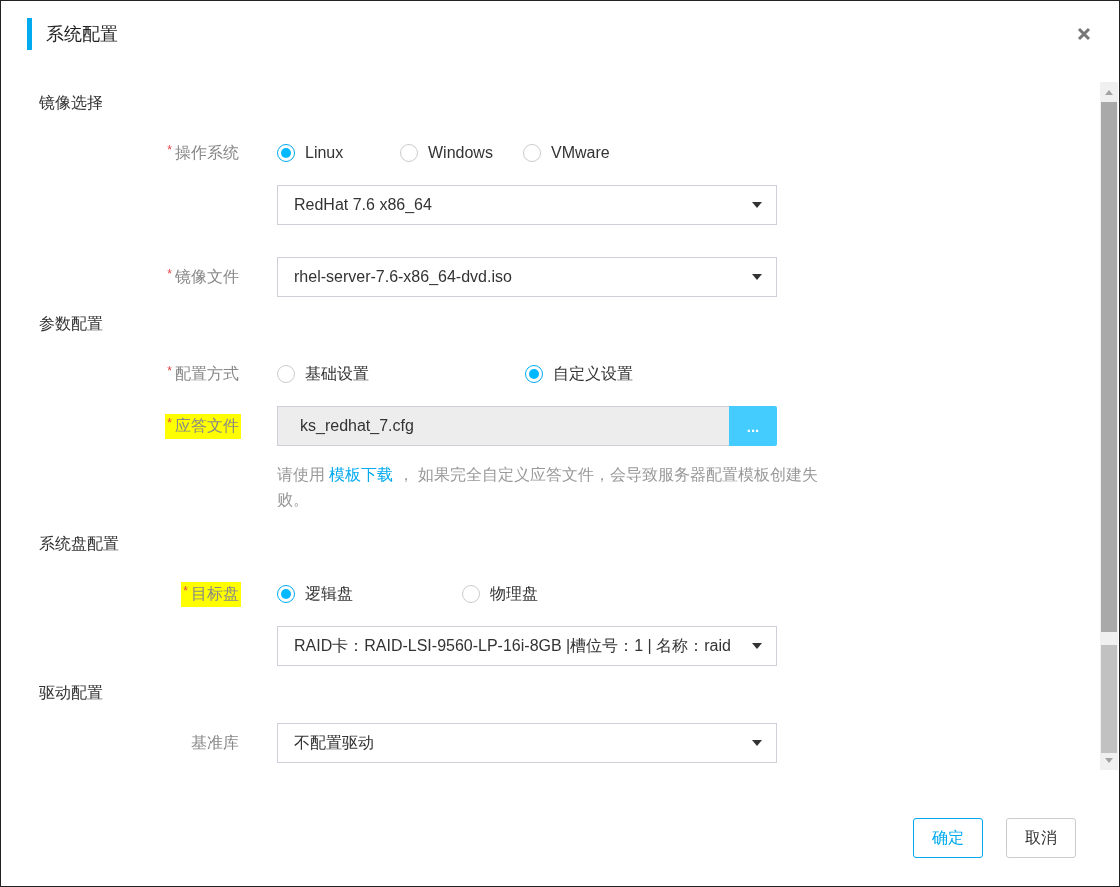 Image resolution: width=1120 pixels, height=887 pixels. What do you see at coordinates (514, 593) in the screenshot?
I see `option-label: 物理盘` at bounding box center [514, 593].